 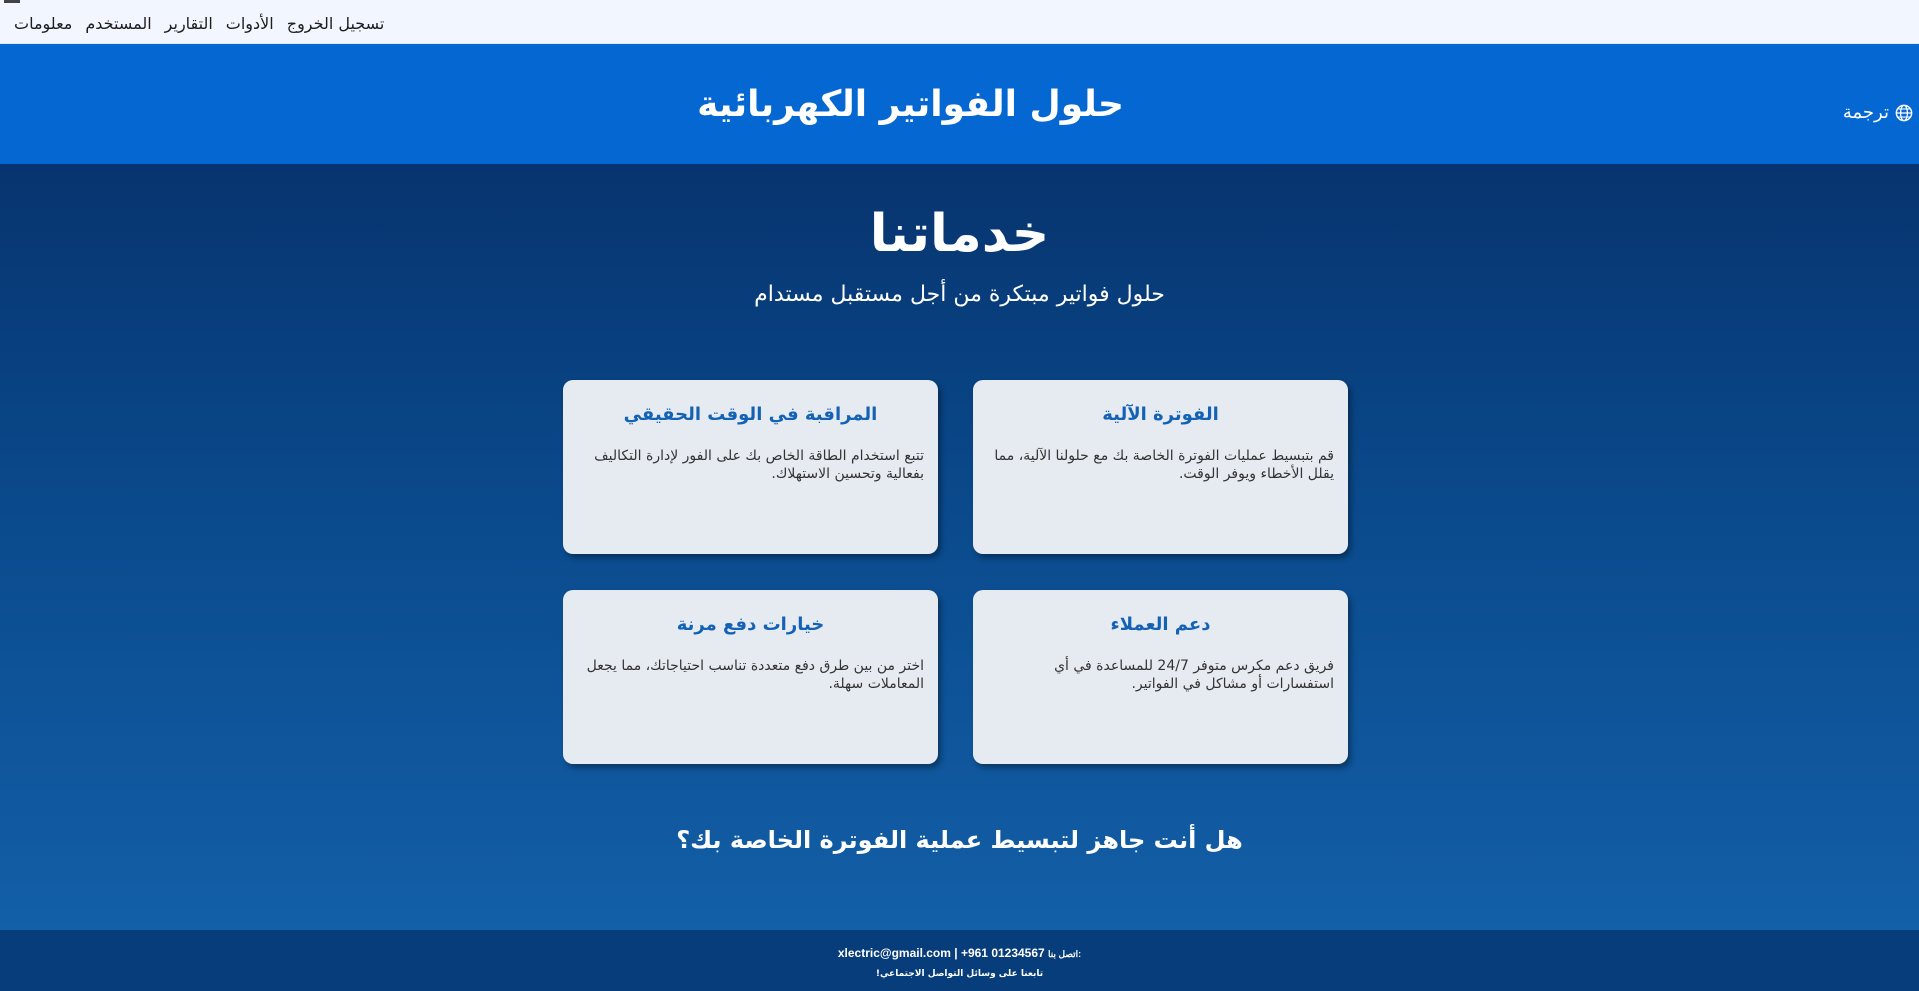 I want to click on services-subheading: حلول فواتير مبتكرة من أجل مستقبل مستدام, so click(x=959, y=294).